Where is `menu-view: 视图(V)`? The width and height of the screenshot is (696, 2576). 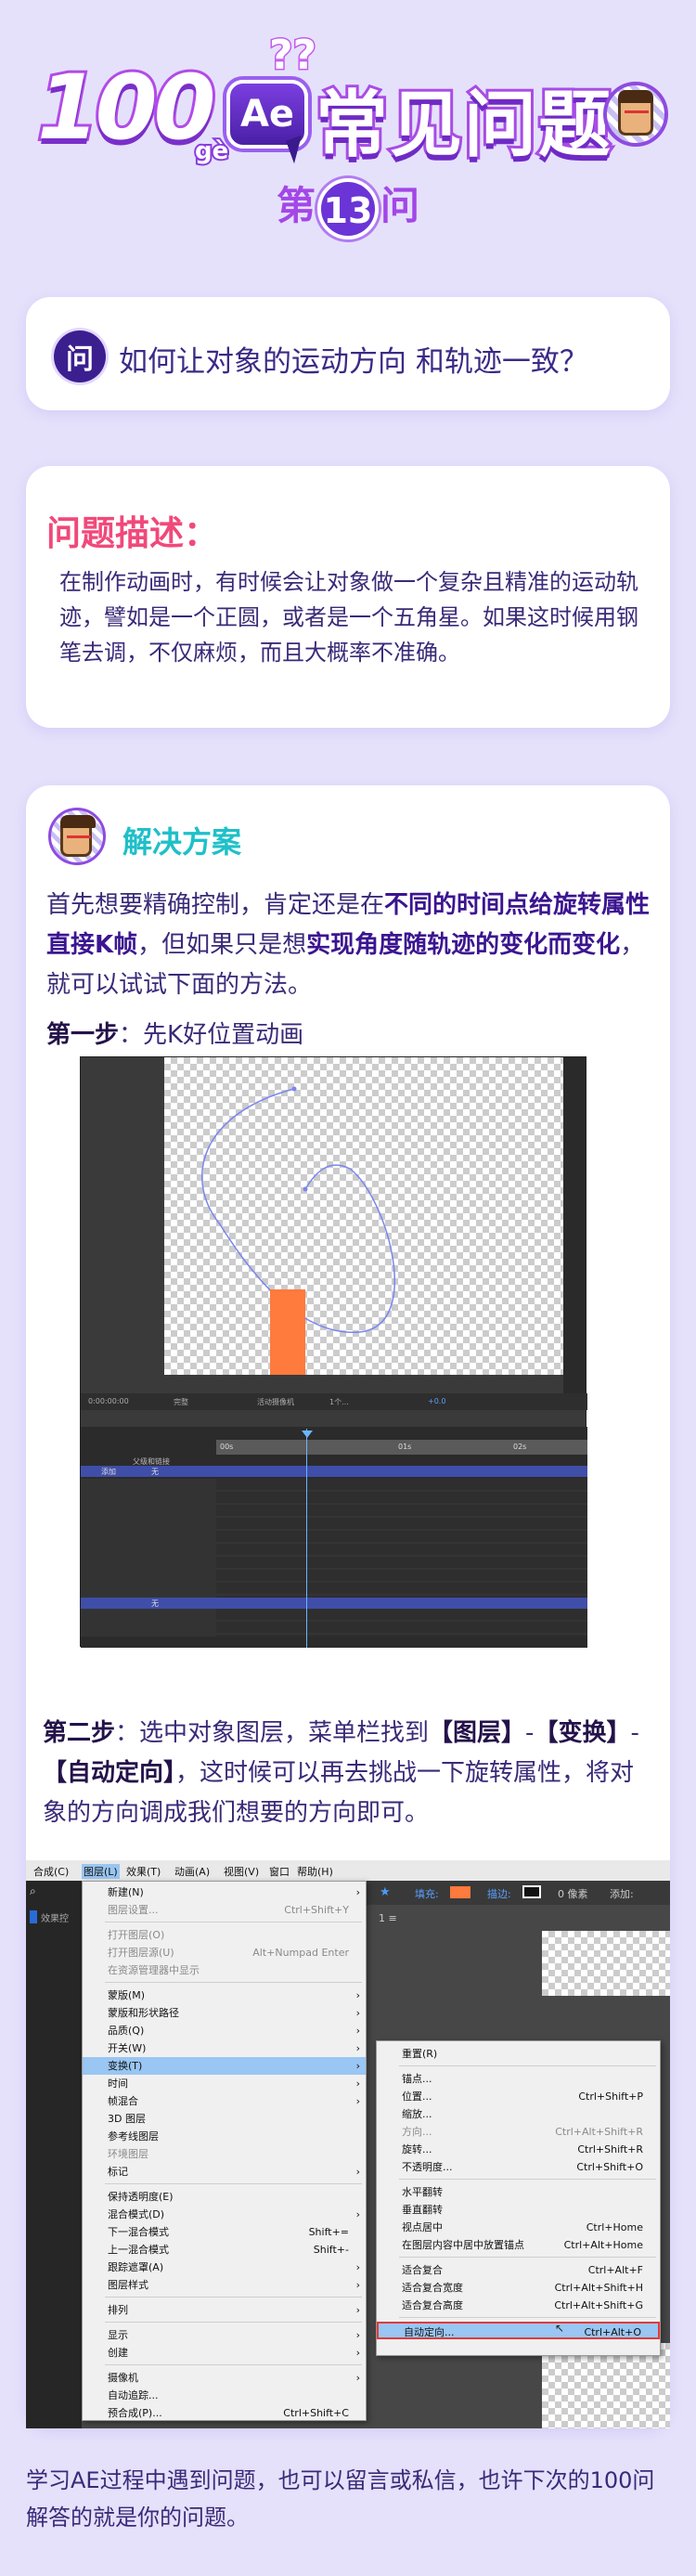 menu-view: 视图(V) is located at coordinates (242, 1871).